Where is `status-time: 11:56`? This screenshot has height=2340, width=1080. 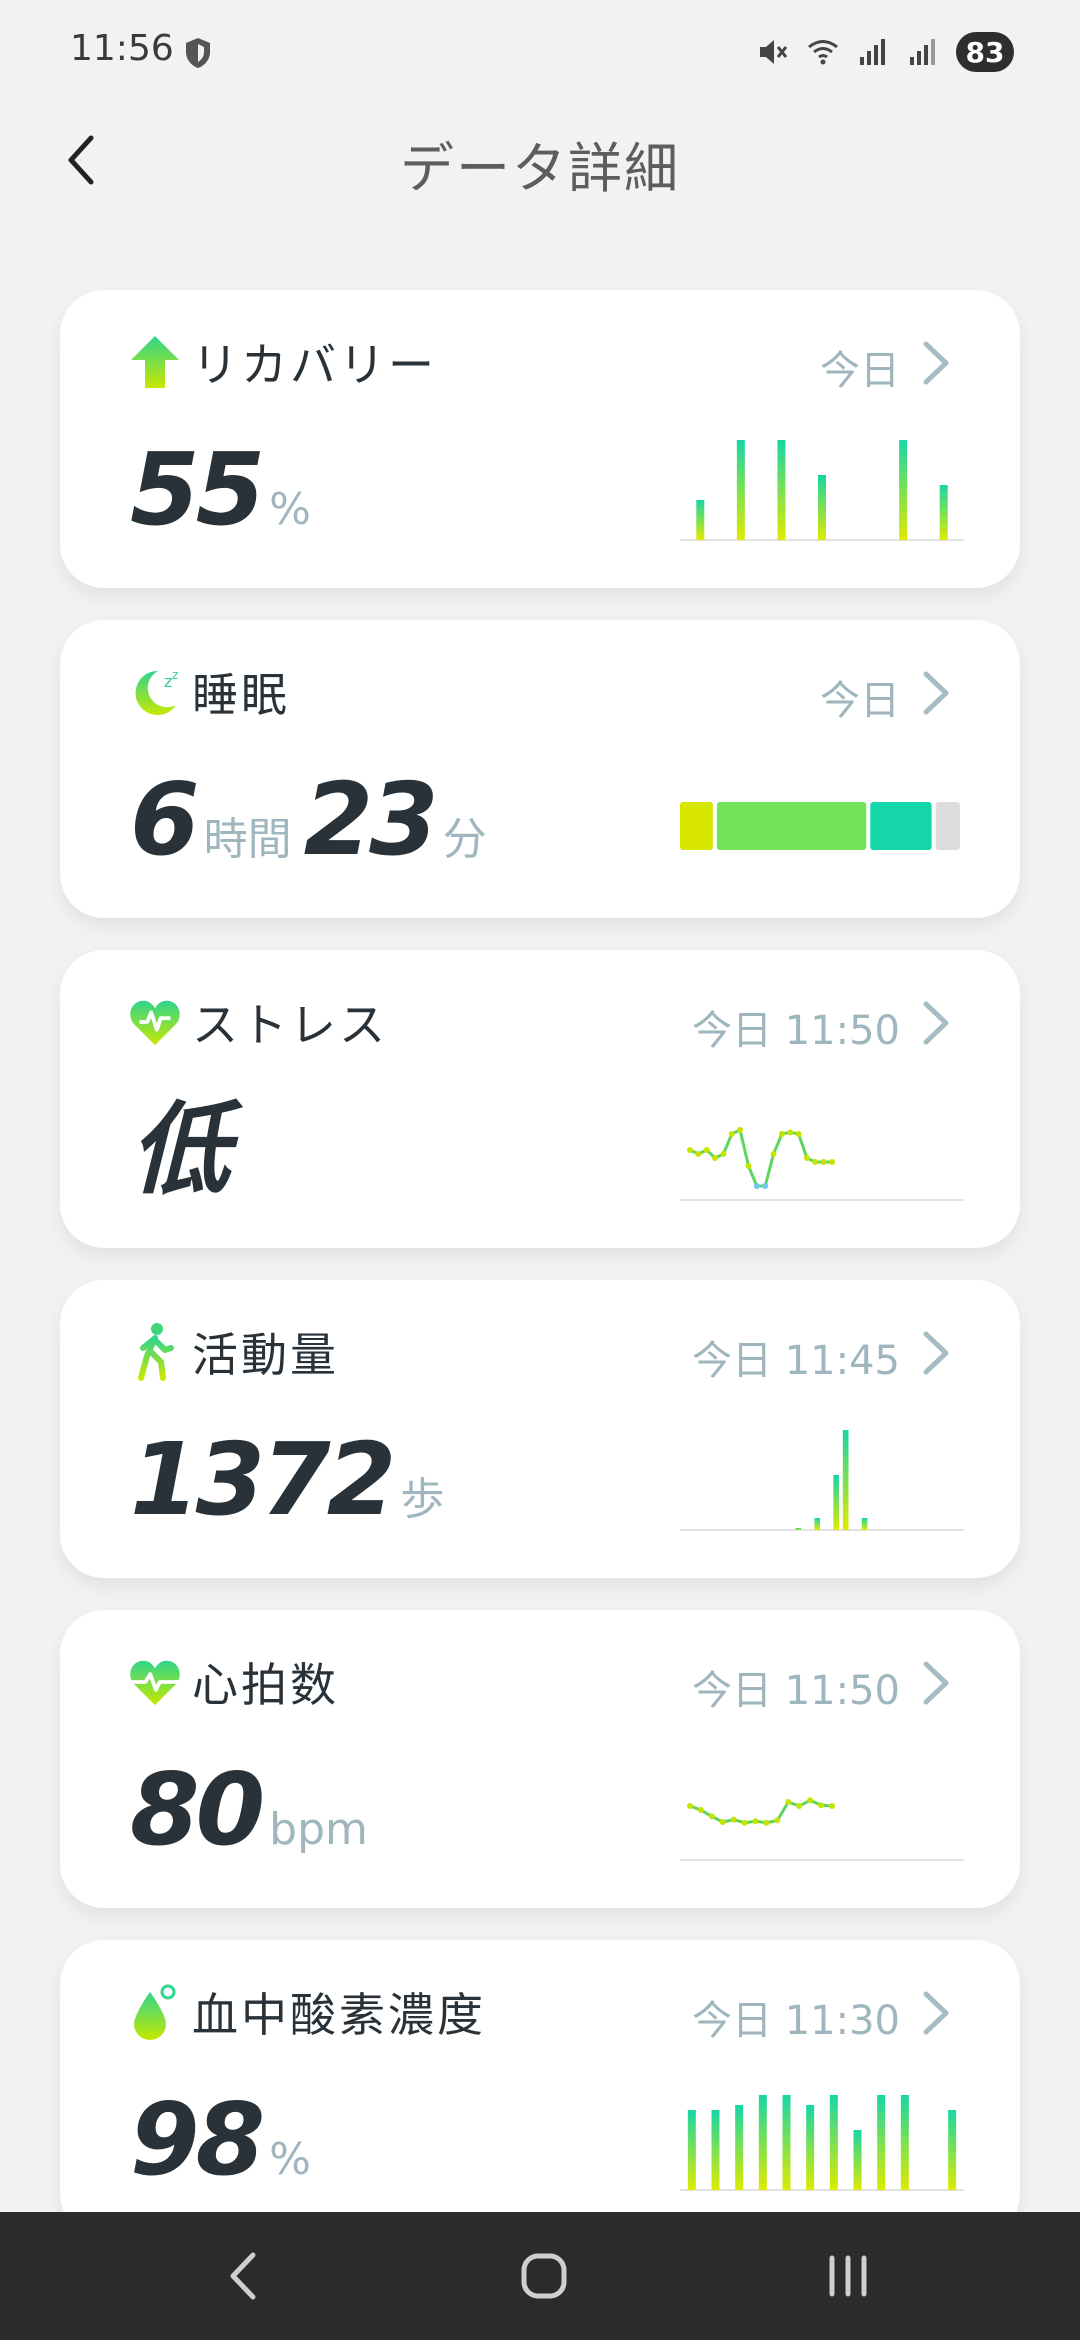
status-time: 11:56 is located at coordinates (122, 48).